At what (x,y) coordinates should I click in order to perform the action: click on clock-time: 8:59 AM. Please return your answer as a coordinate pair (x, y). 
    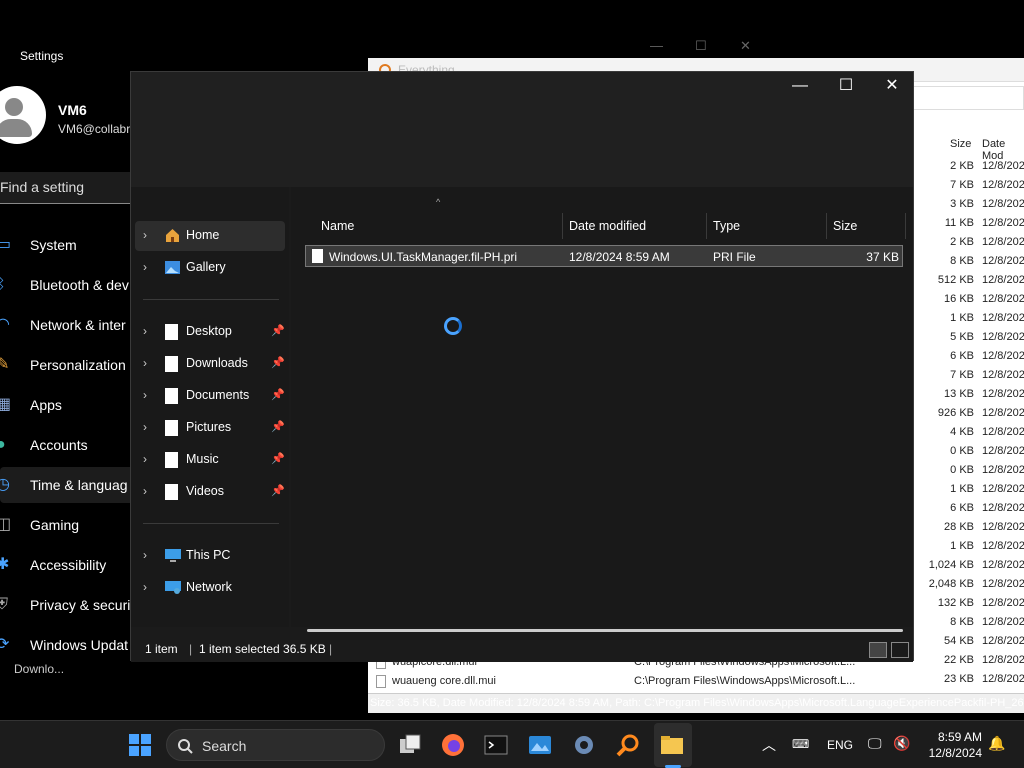
    Looking at the image, I should click on (952, 737).